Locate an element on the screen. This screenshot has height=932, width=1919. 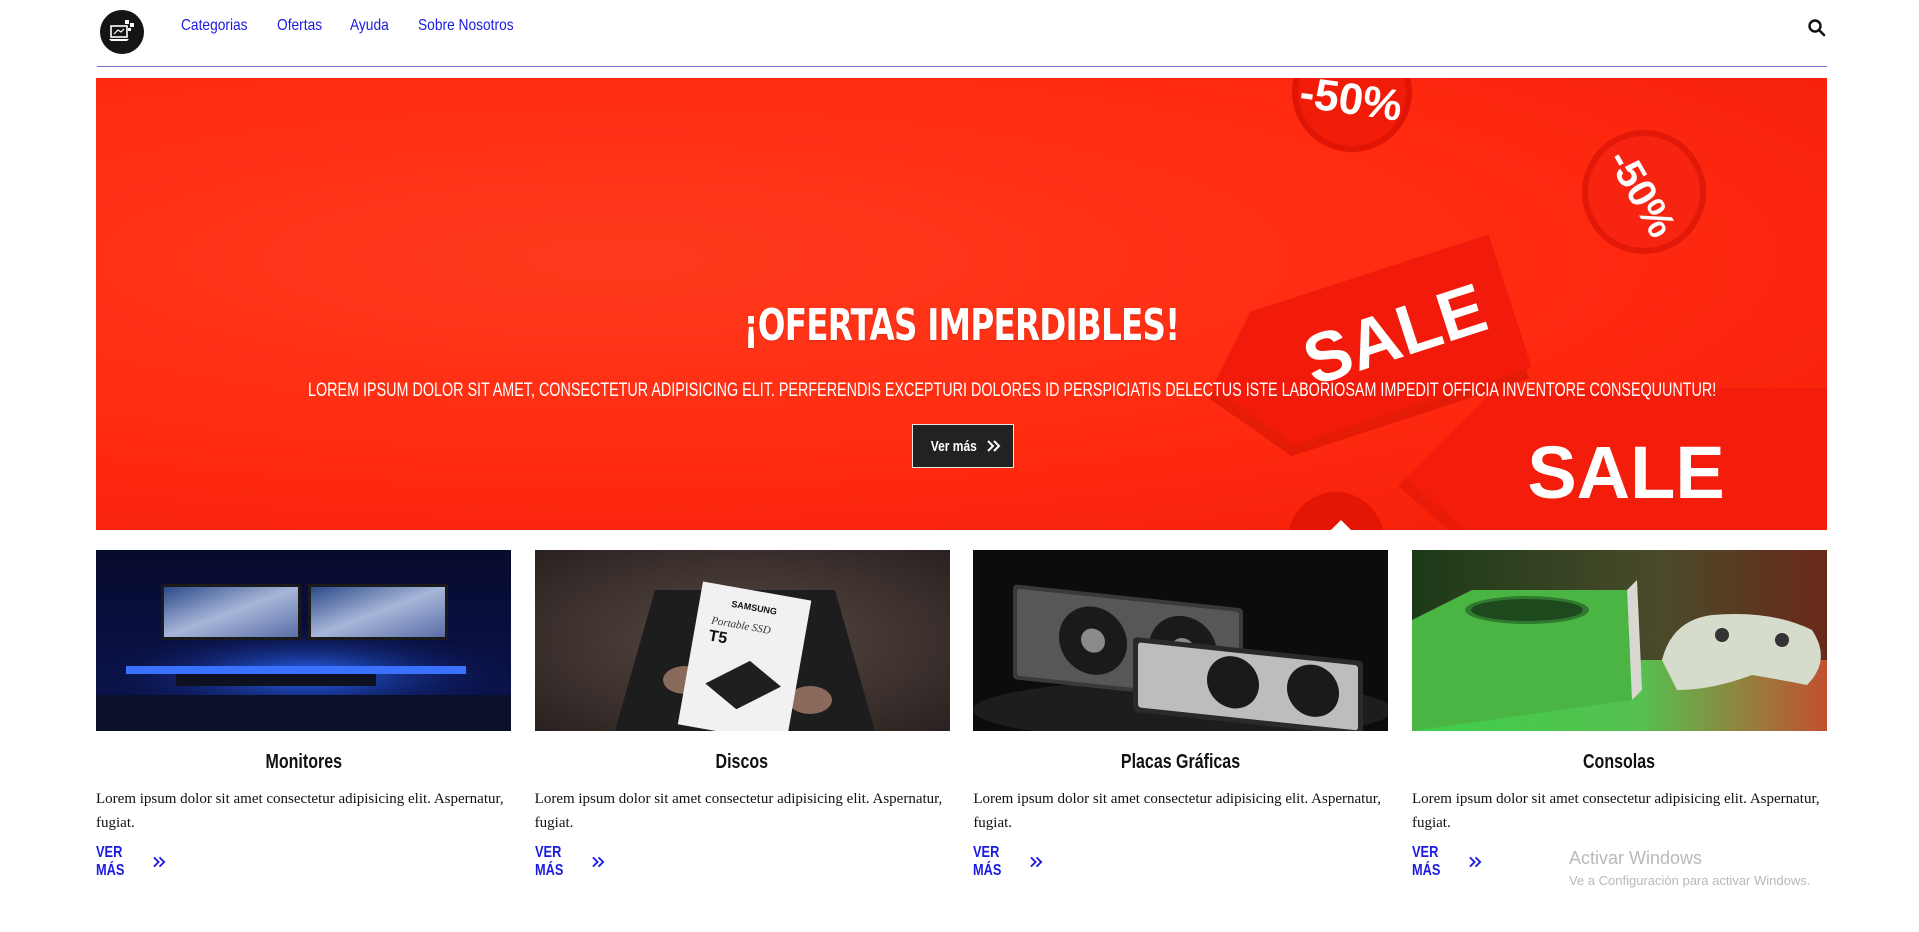
search-icon is located at coordinates (1817, 28).